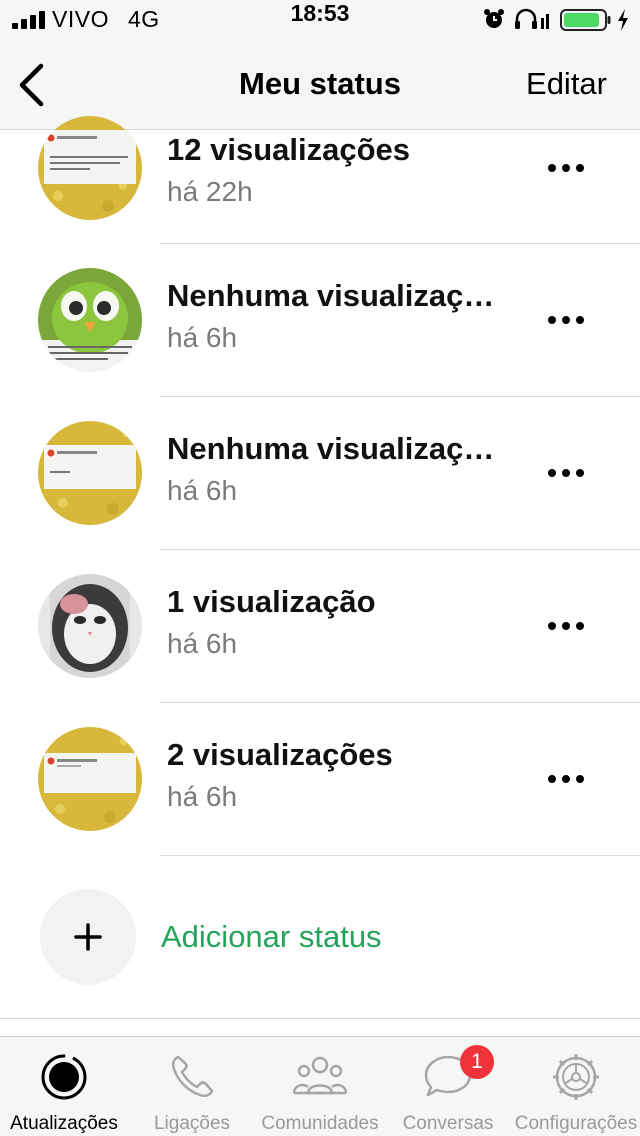  I want to click on unread-badge: 1, so click(477, 1062).